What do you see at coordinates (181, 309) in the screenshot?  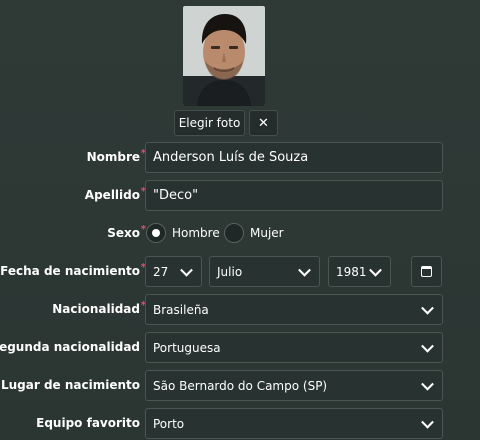 I see `nacionalidad-value: Brasileña` at bounding box center [181, 309].